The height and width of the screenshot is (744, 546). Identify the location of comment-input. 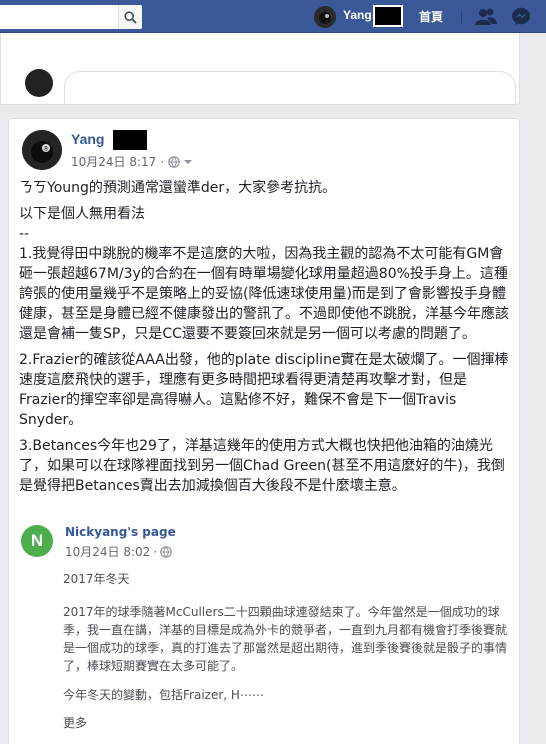
(290, 88).